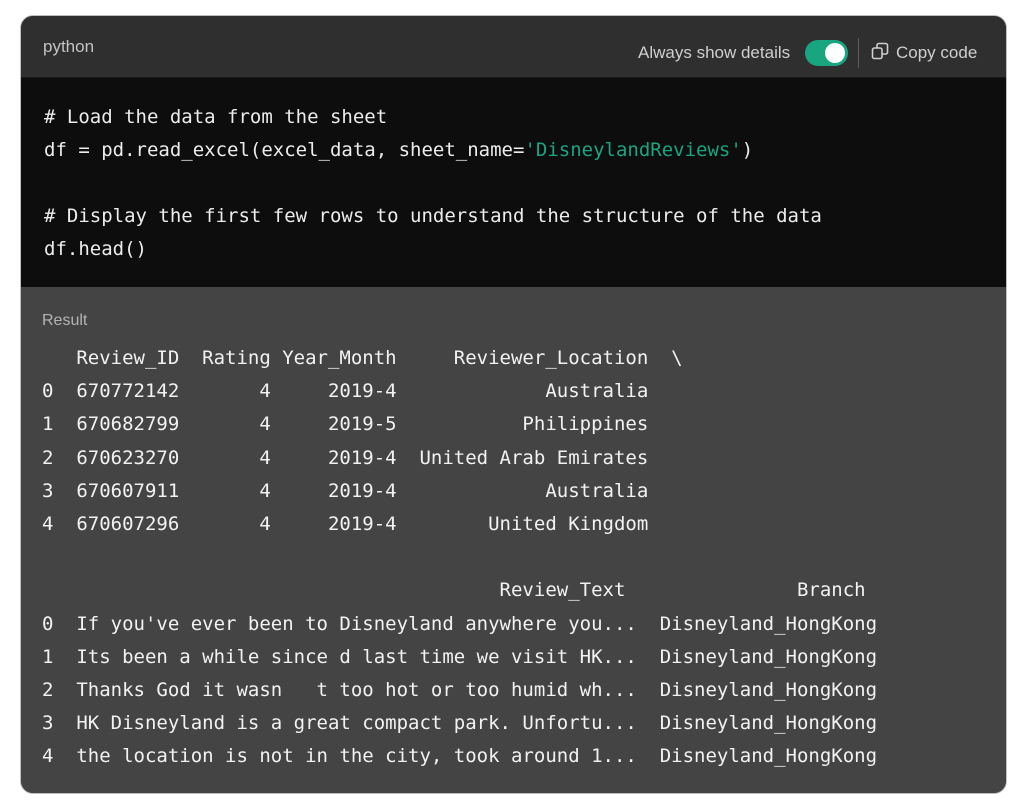  I want to click on copy-icon, so click(880, 53).